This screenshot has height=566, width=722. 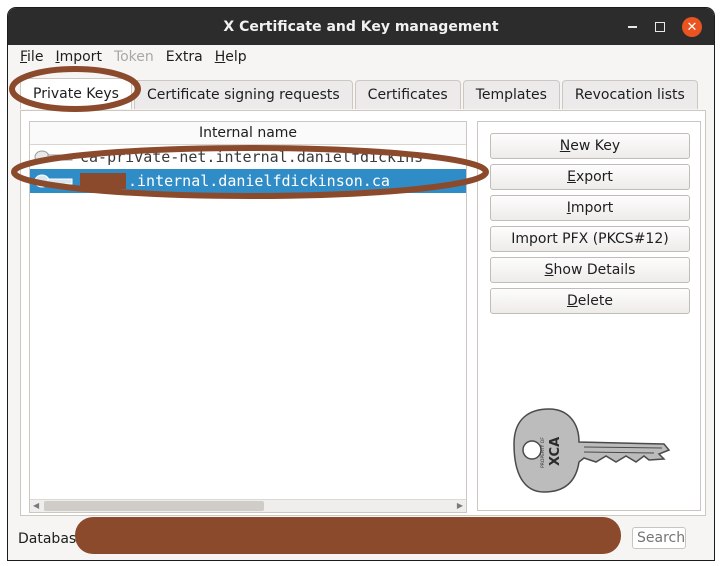 I want to click on delete-button: Delete, so click(x=590, y=301).